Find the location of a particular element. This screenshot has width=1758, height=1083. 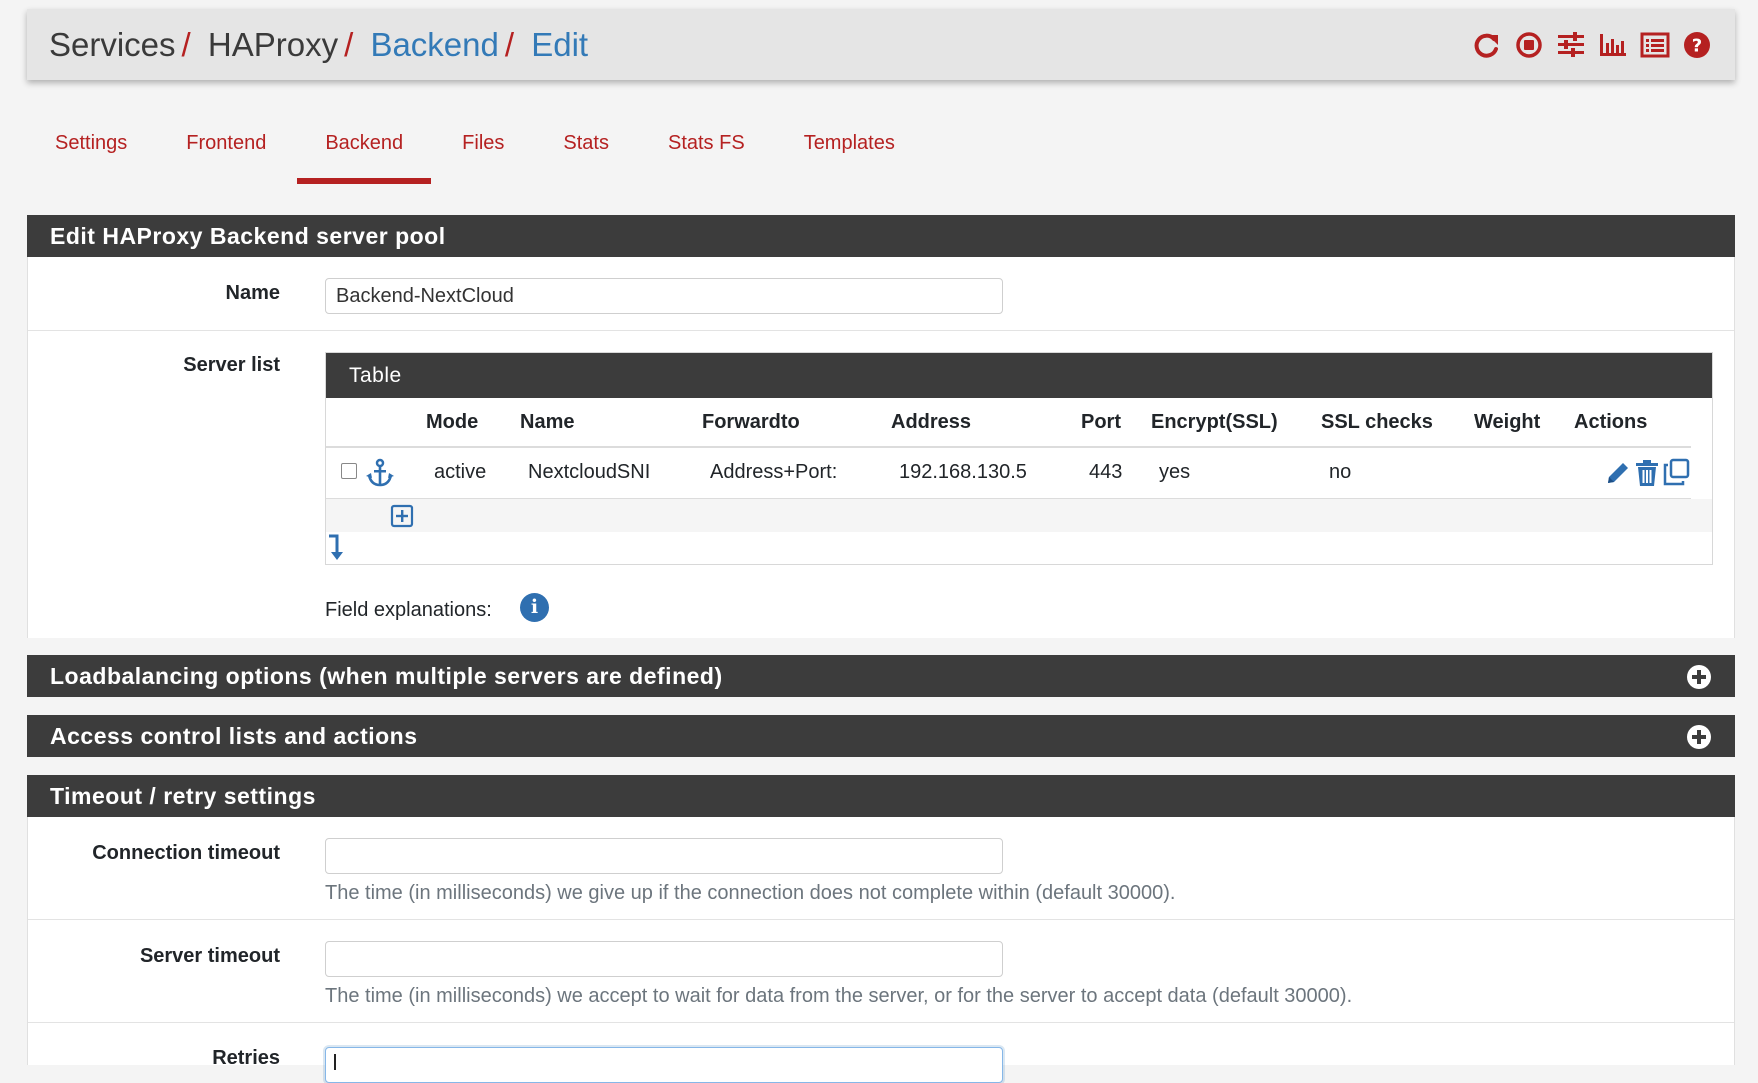

breadcrumb-services: Services is located at coordinates (112, 44).